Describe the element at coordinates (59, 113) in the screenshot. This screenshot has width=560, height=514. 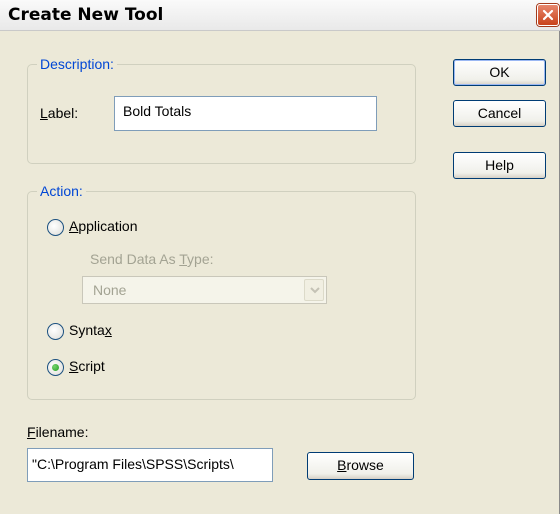
I see `label-field-label: Label:` at that location.